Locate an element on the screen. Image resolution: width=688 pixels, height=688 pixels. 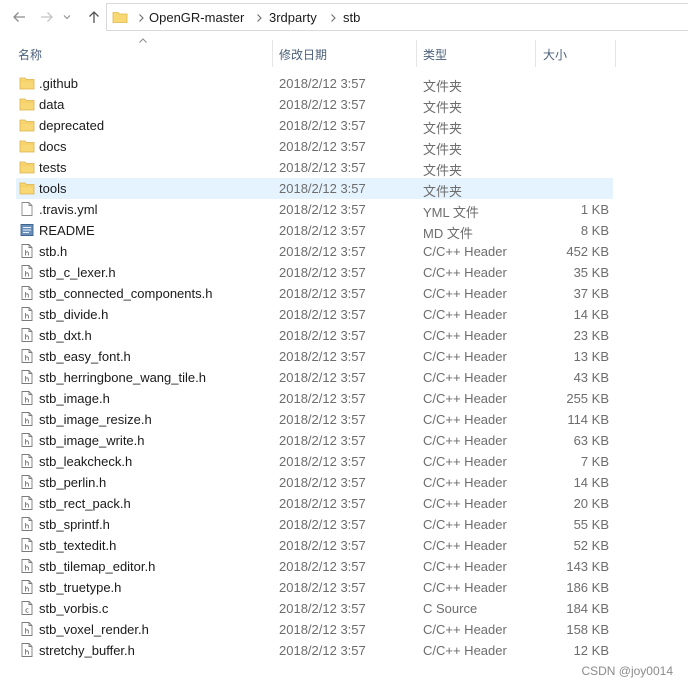
file-name: stb_divide.h is located at coordinates (73, 314).